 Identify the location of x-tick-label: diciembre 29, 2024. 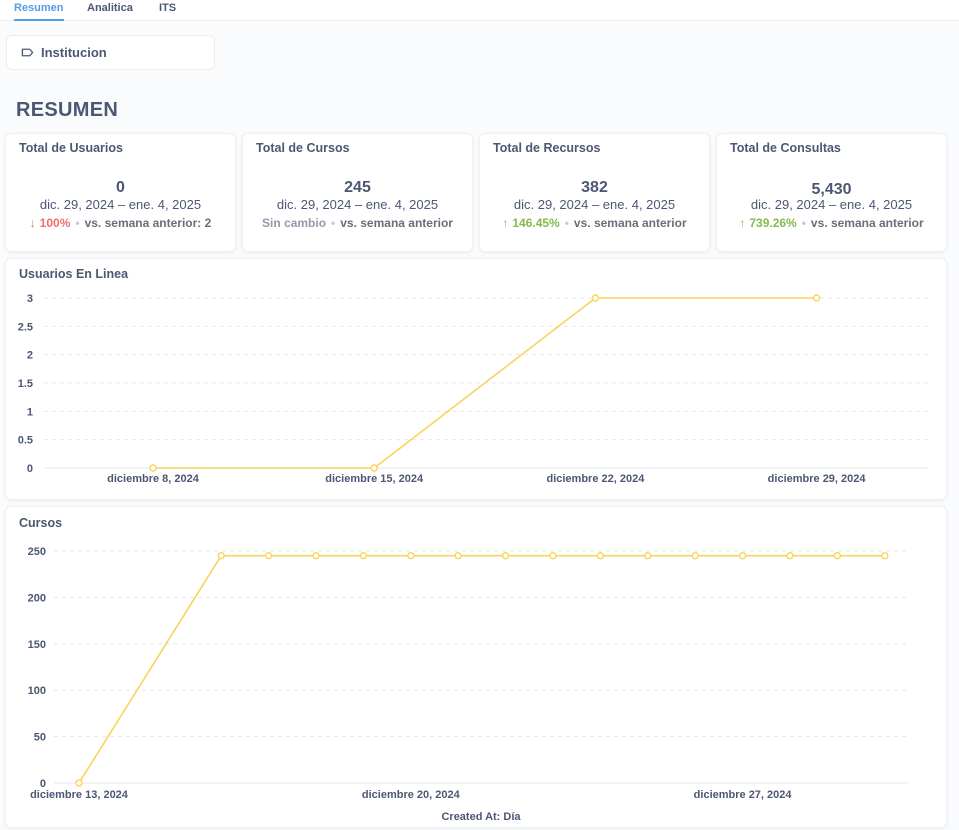
(817, 479).